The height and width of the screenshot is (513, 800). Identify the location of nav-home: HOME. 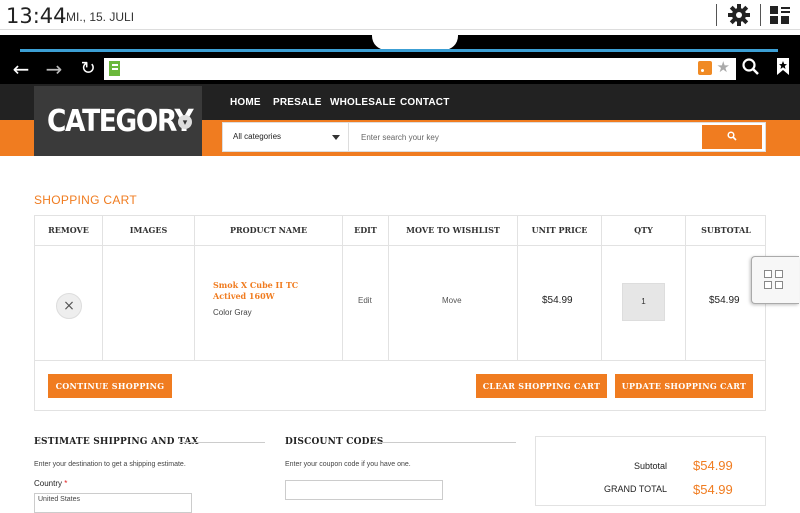
(245, 102).